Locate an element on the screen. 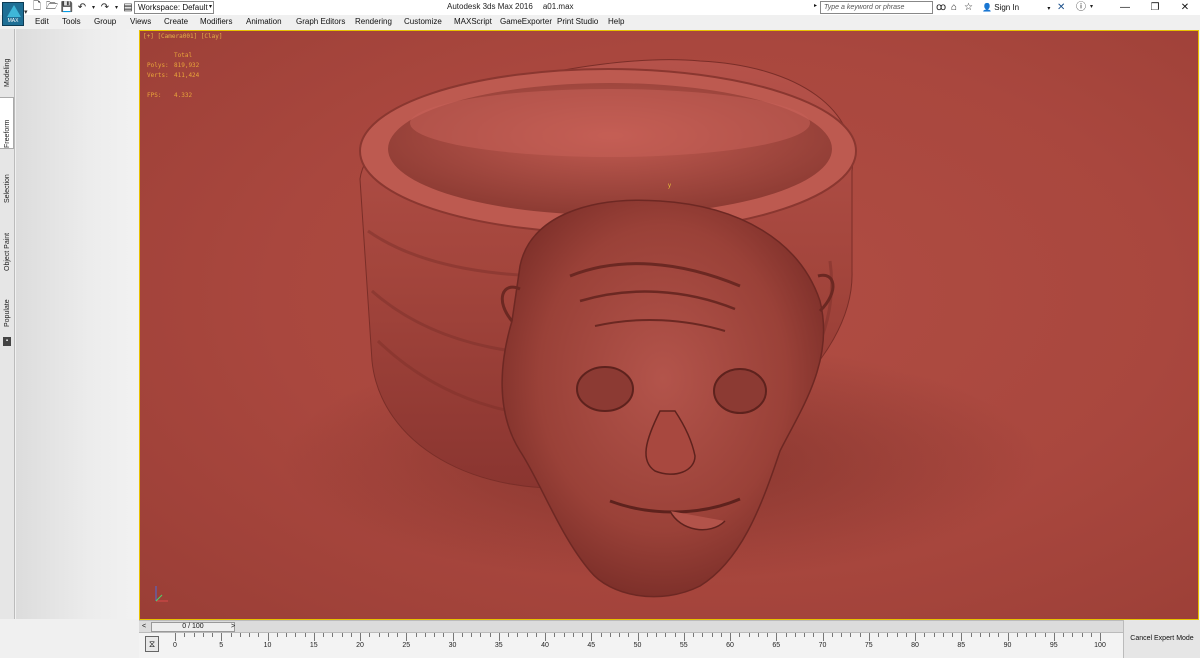  menu-edit: Edit is located at coordinates (42, 22).